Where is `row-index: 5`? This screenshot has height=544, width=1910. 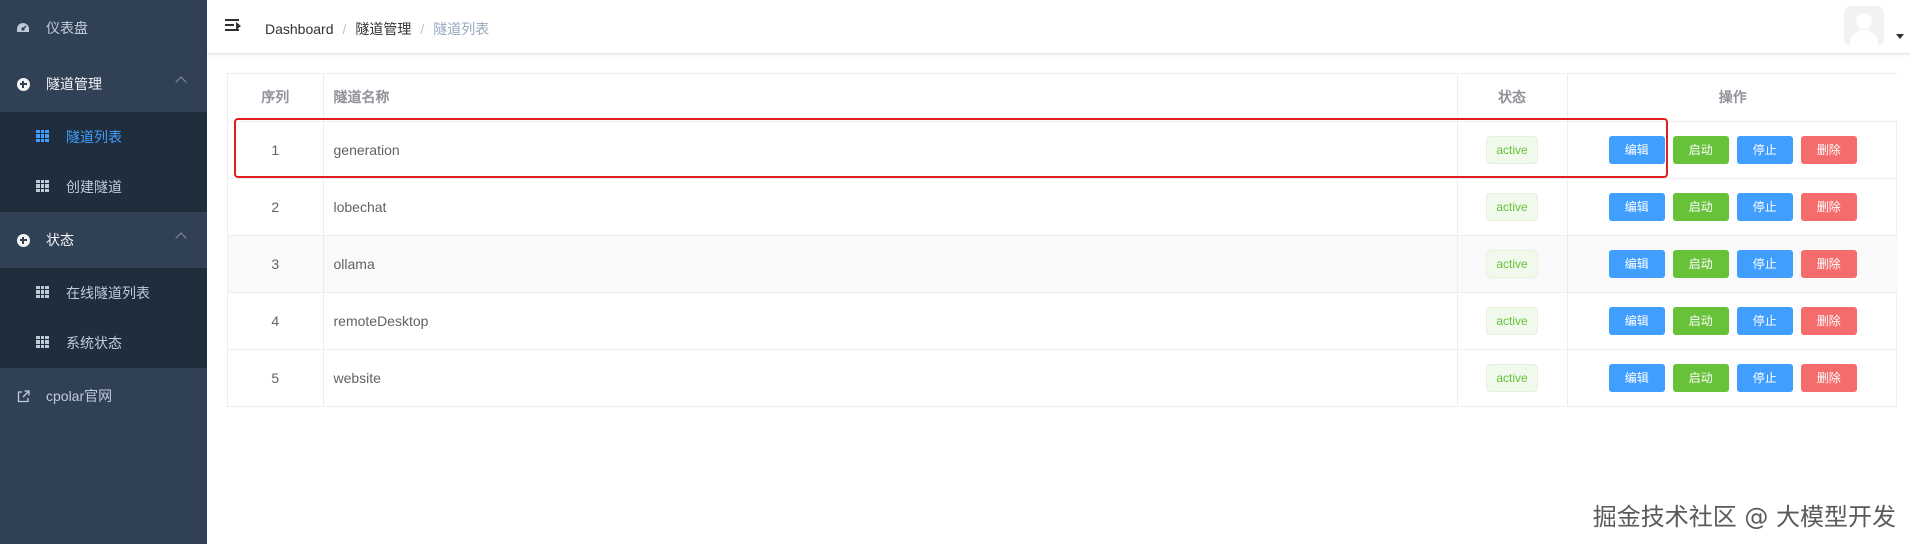
row-index: 5 is located at coordinates (276, 377).